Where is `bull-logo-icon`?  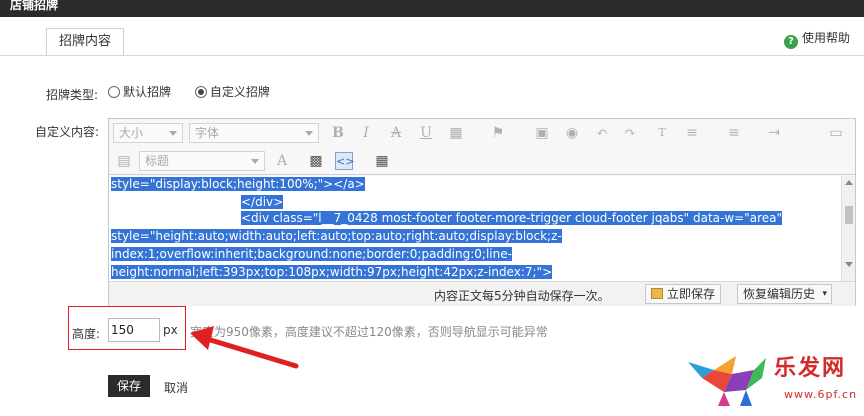
bull-logo-icon is located at coordinates (727, 381).